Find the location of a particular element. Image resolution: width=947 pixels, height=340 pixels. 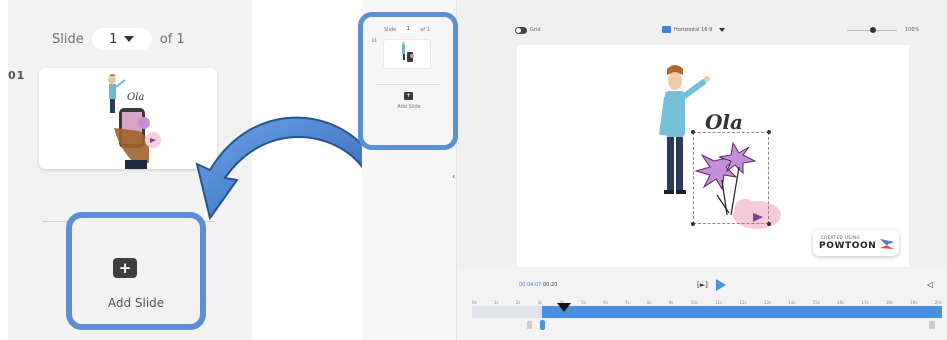

selection-box is located at coordinates (731, 178).